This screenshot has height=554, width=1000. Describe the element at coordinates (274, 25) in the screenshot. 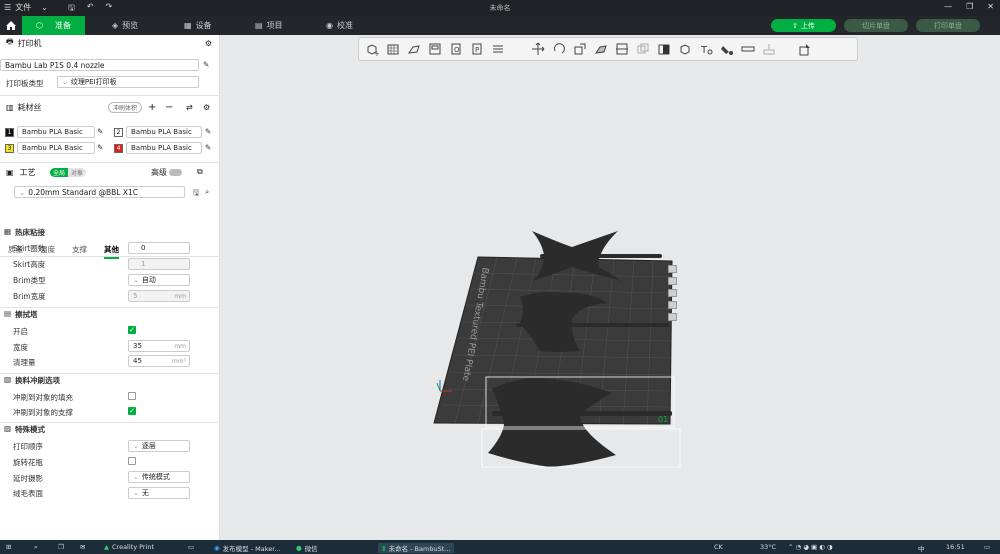

I see `tab-label: 项目` at that location.